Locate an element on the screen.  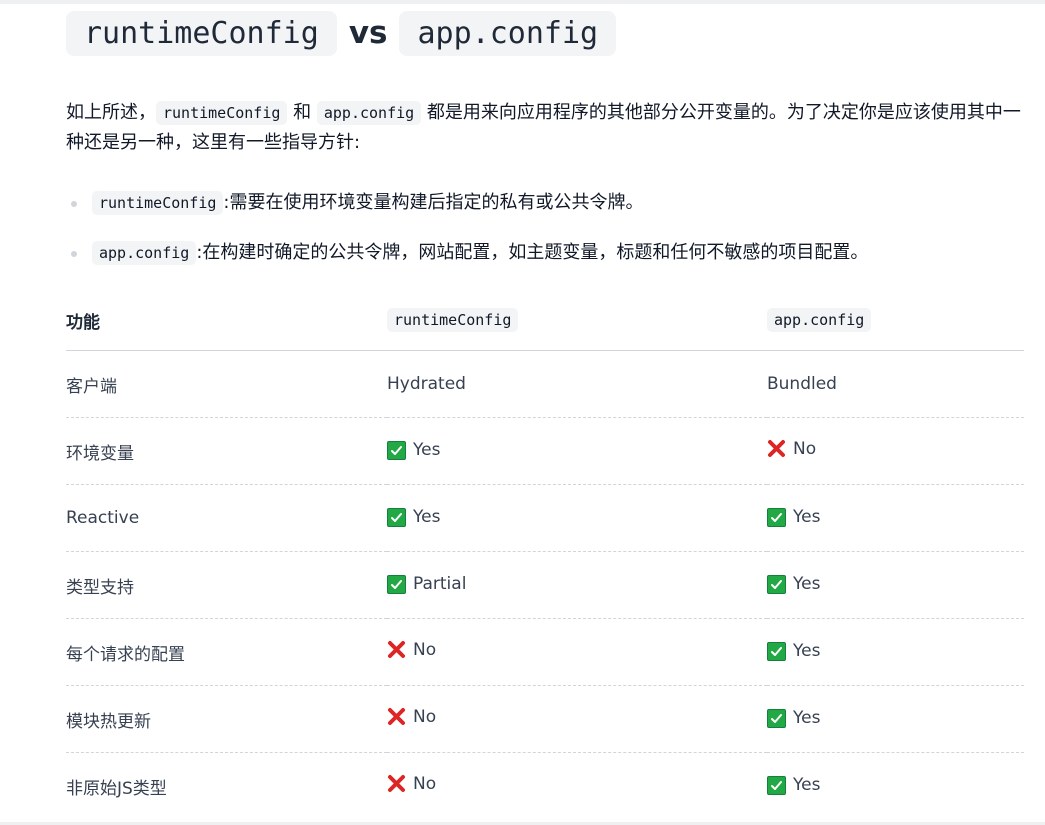
intro-and: 和 is located at coordinates (302, 112).